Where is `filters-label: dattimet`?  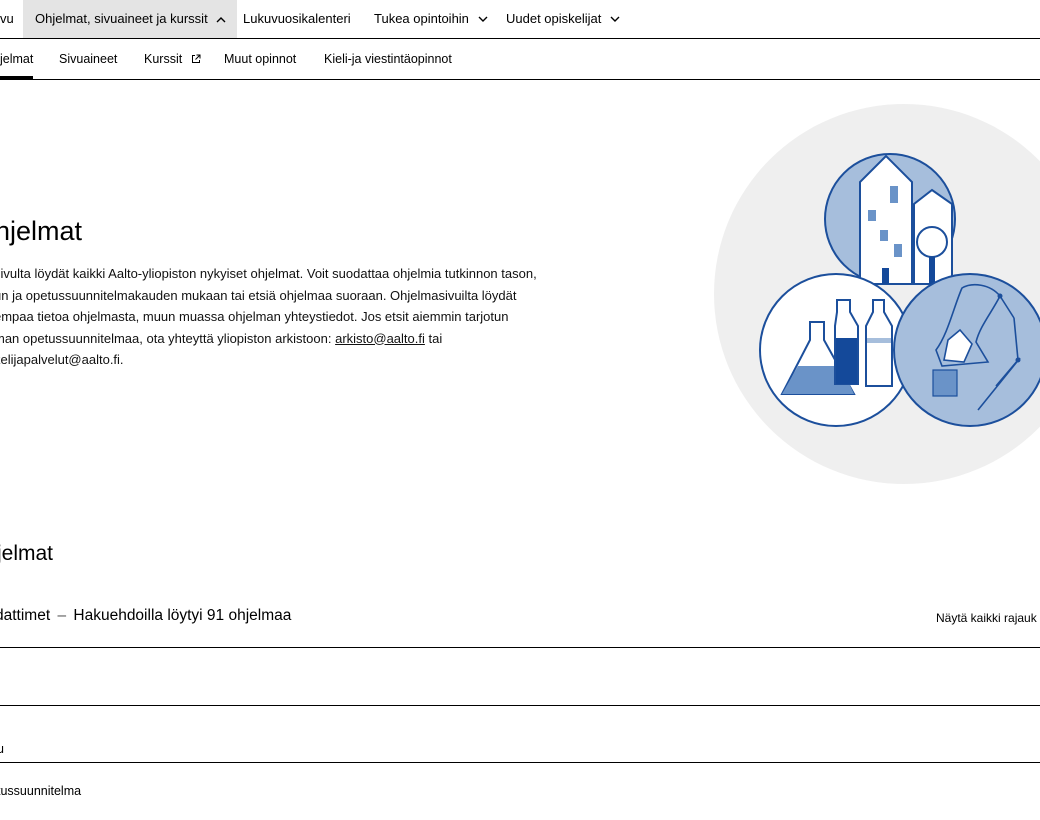 filters-label: dattimet is located at coordinates (25, 615).